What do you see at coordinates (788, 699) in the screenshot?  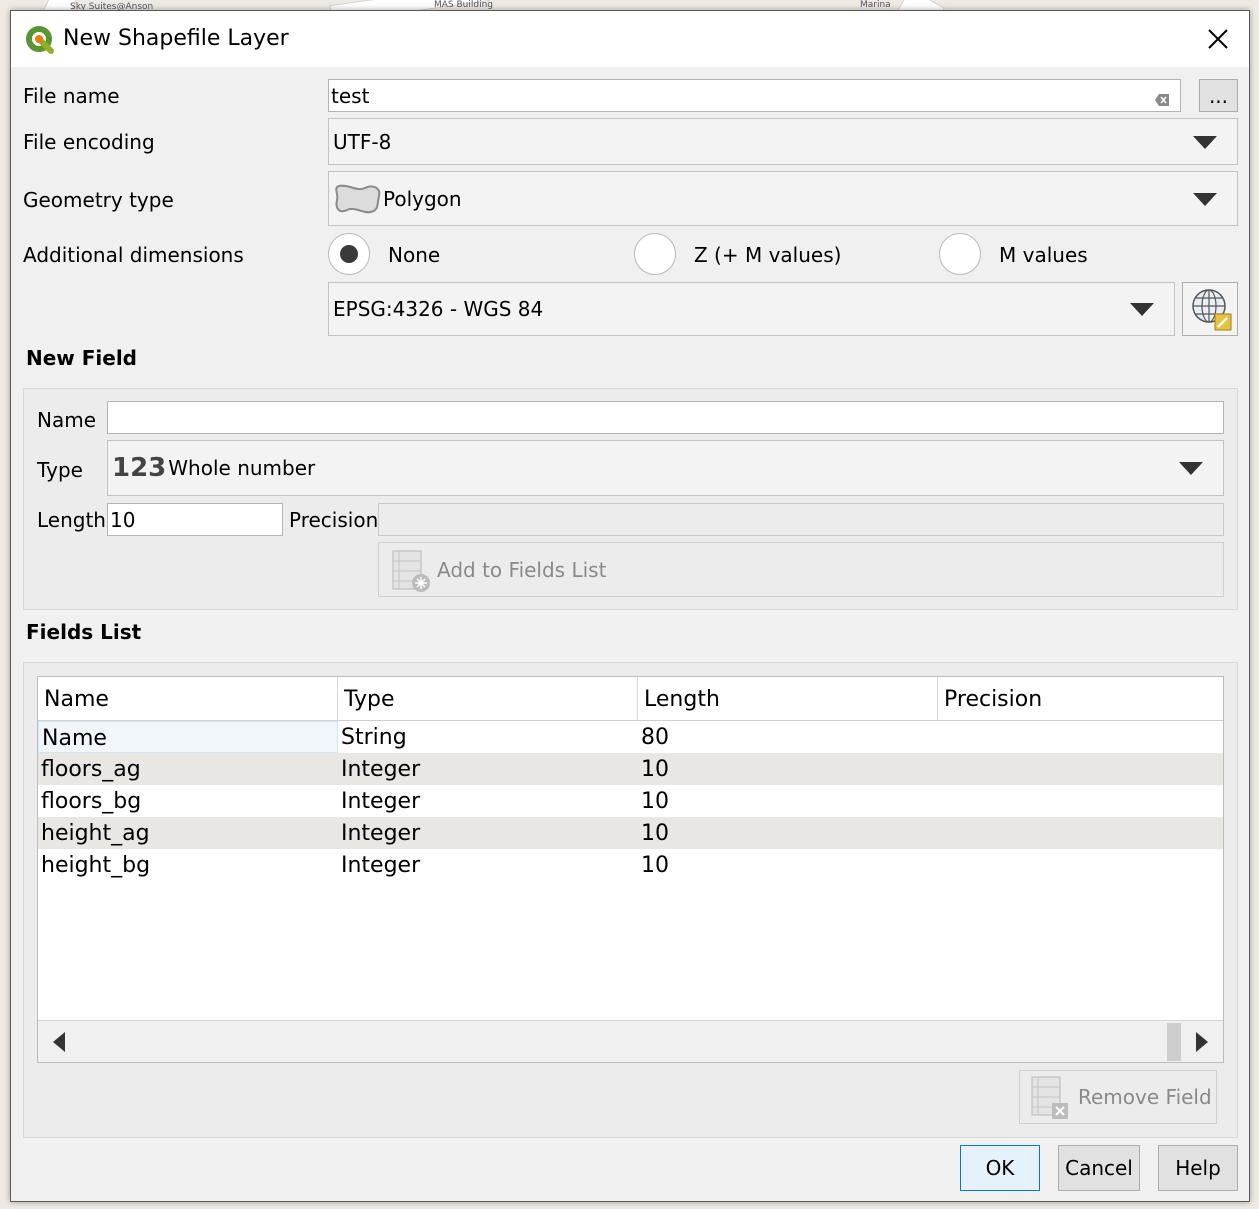 I see `column-header-length: Length` at bounding box center [788, 699].